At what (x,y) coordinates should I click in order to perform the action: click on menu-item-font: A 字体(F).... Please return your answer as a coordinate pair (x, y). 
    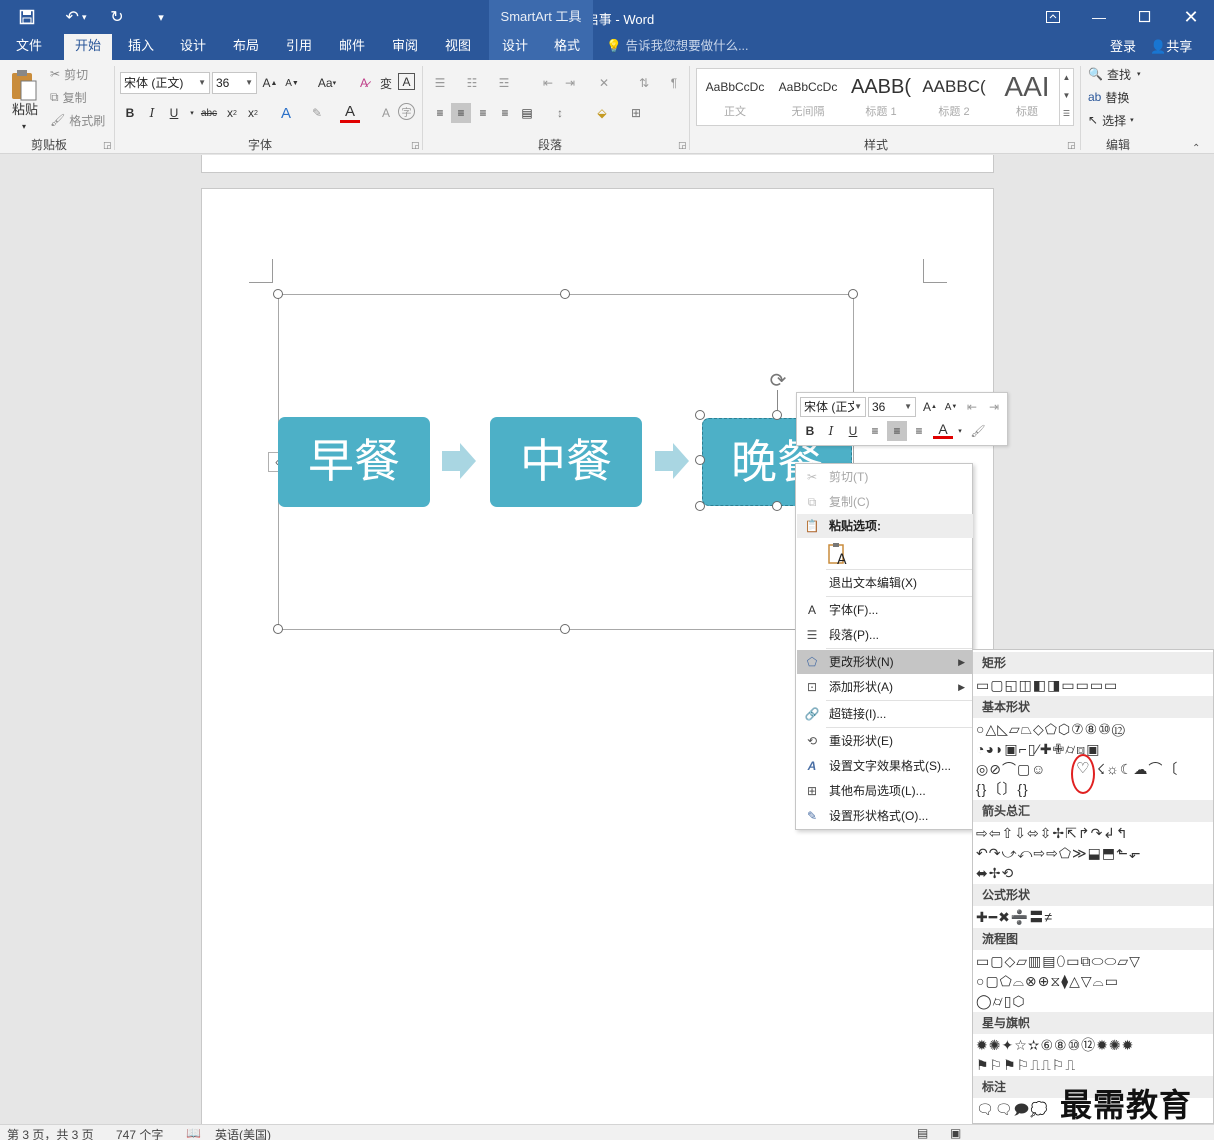
    Looking at the image, I should click on (885, 610).